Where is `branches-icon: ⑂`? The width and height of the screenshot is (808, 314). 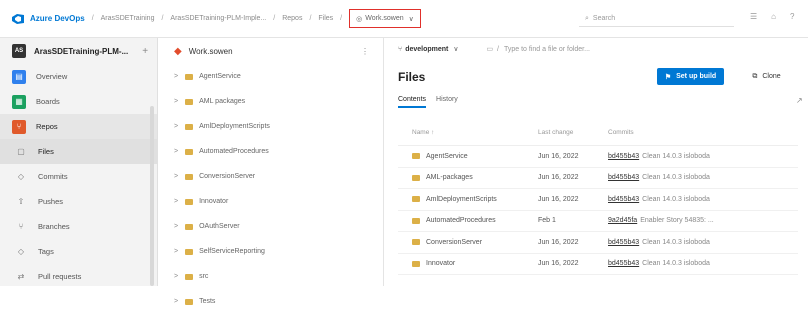
branches-icon: ⑂ is located at coordinates (21, 227).